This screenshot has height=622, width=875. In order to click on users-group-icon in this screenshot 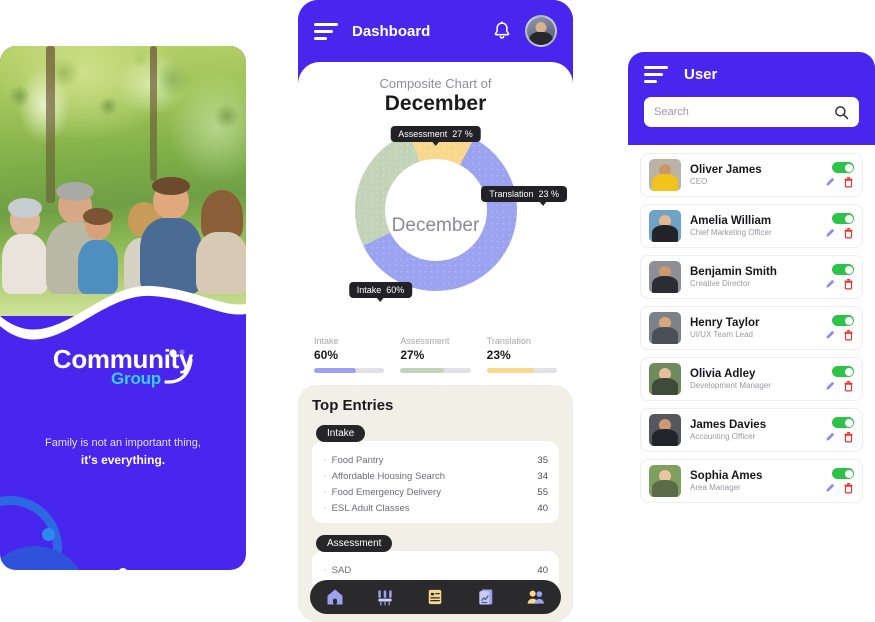, I will do `click(536, 597)`.